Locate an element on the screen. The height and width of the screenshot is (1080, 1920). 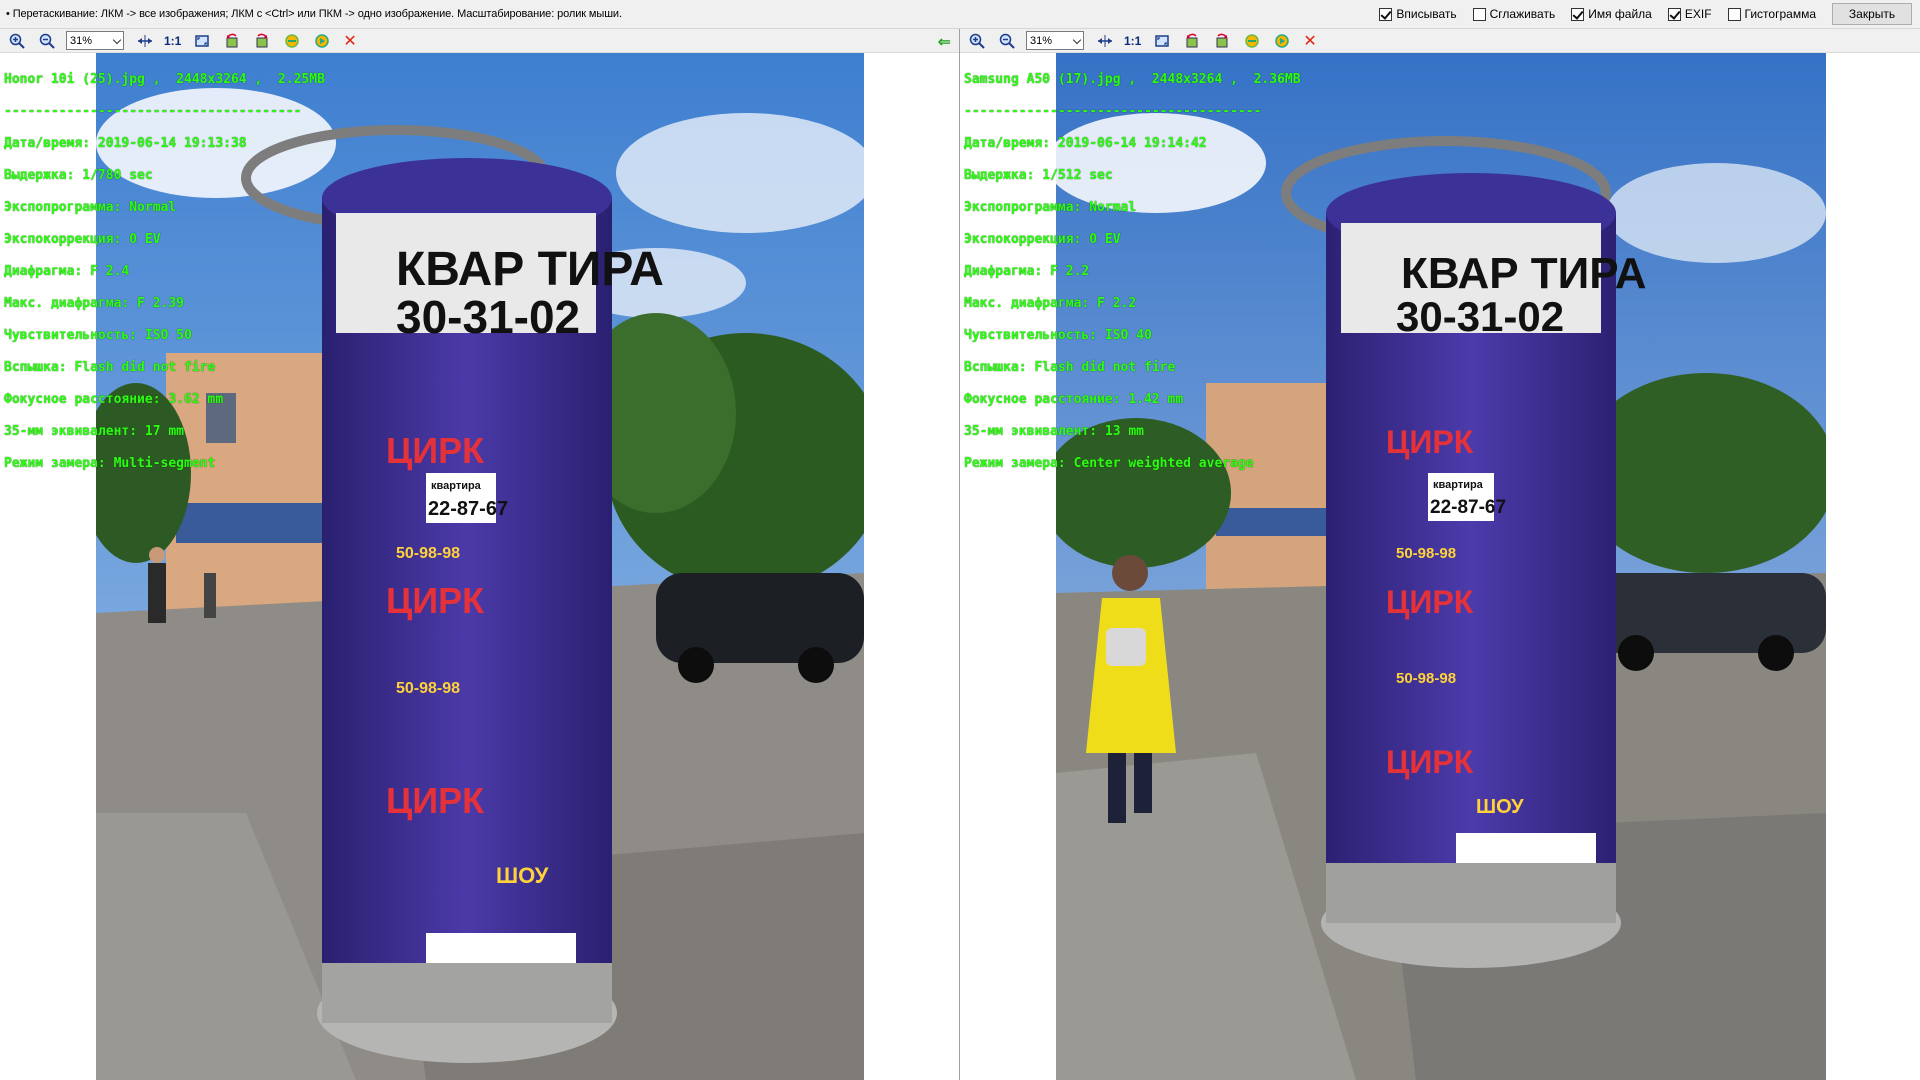
exif-metering: Режим замера: Multi-segment is located at coordinates (110, 463).